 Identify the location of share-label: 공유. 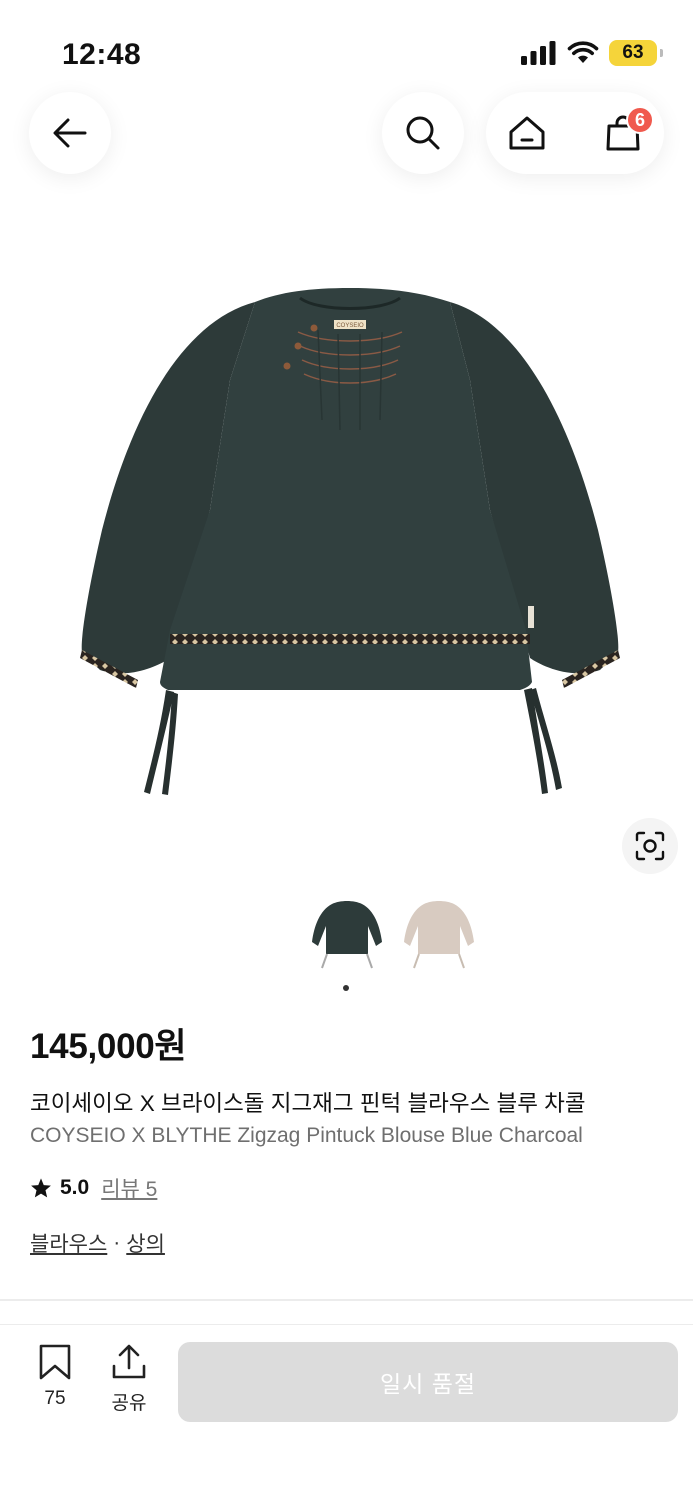
(129, 1403).